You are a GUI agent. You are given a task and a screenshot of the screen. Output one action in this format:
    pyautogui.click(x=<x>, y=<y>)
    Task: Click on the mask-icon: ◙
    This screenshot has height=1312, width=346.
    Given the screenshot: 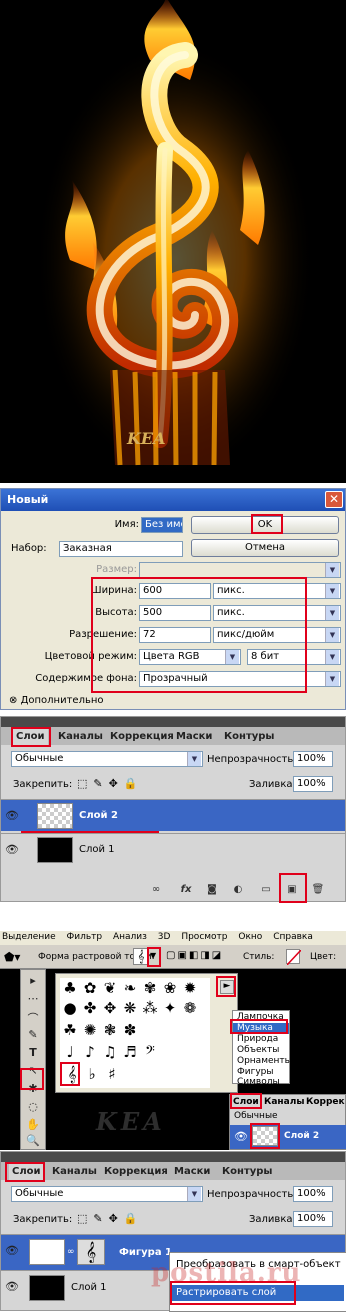 What is the action you would take?
    pyautogui.click(x=212, y=890)
    